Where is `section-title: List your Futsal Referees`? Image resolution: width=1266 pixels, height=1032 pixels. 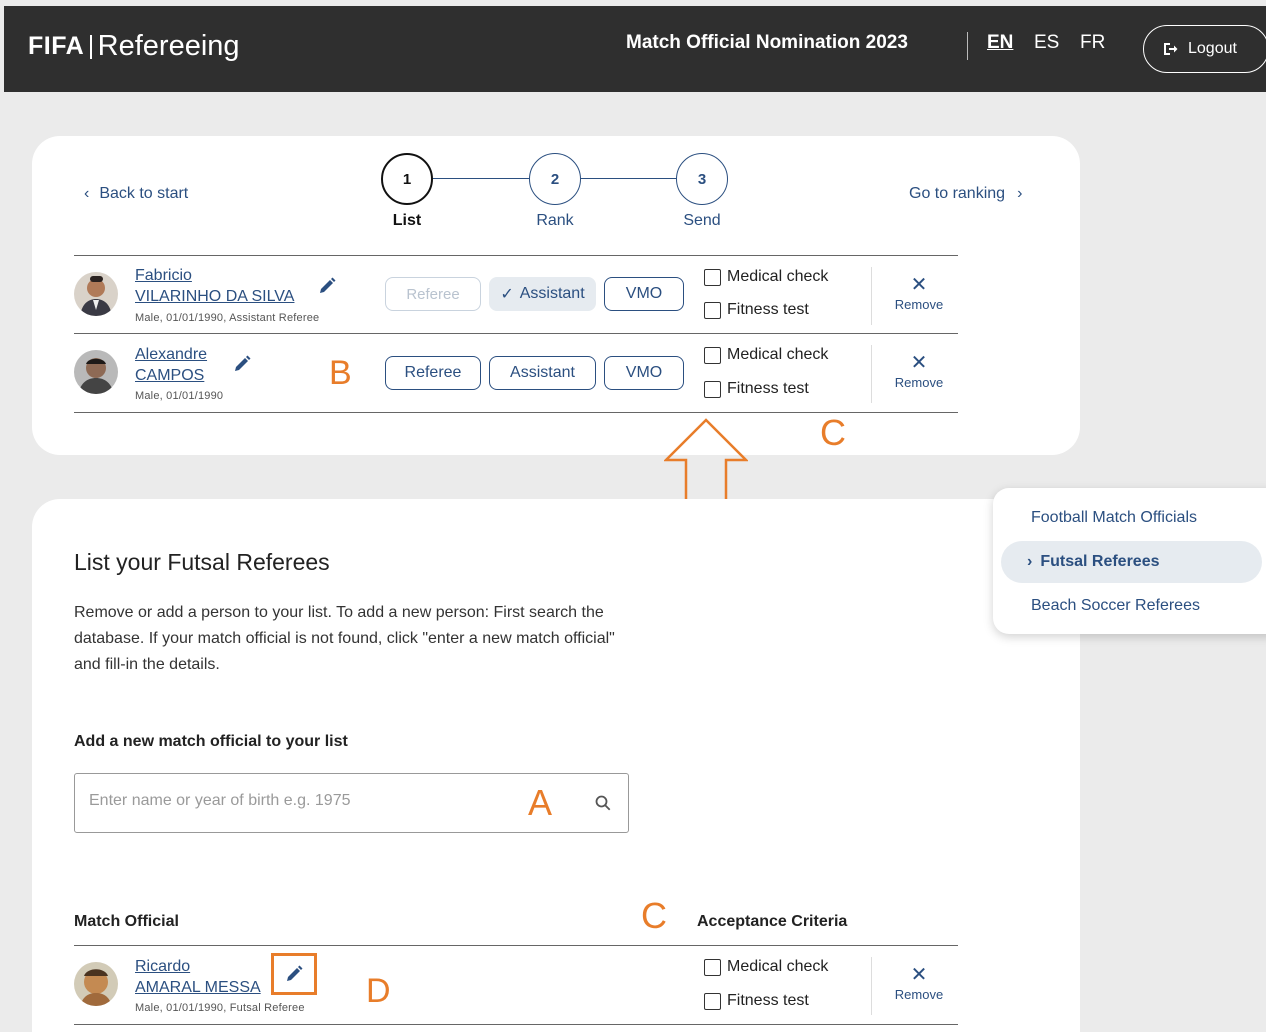 section-title: List your Futsal Referees is located at coordinates (202, 562).